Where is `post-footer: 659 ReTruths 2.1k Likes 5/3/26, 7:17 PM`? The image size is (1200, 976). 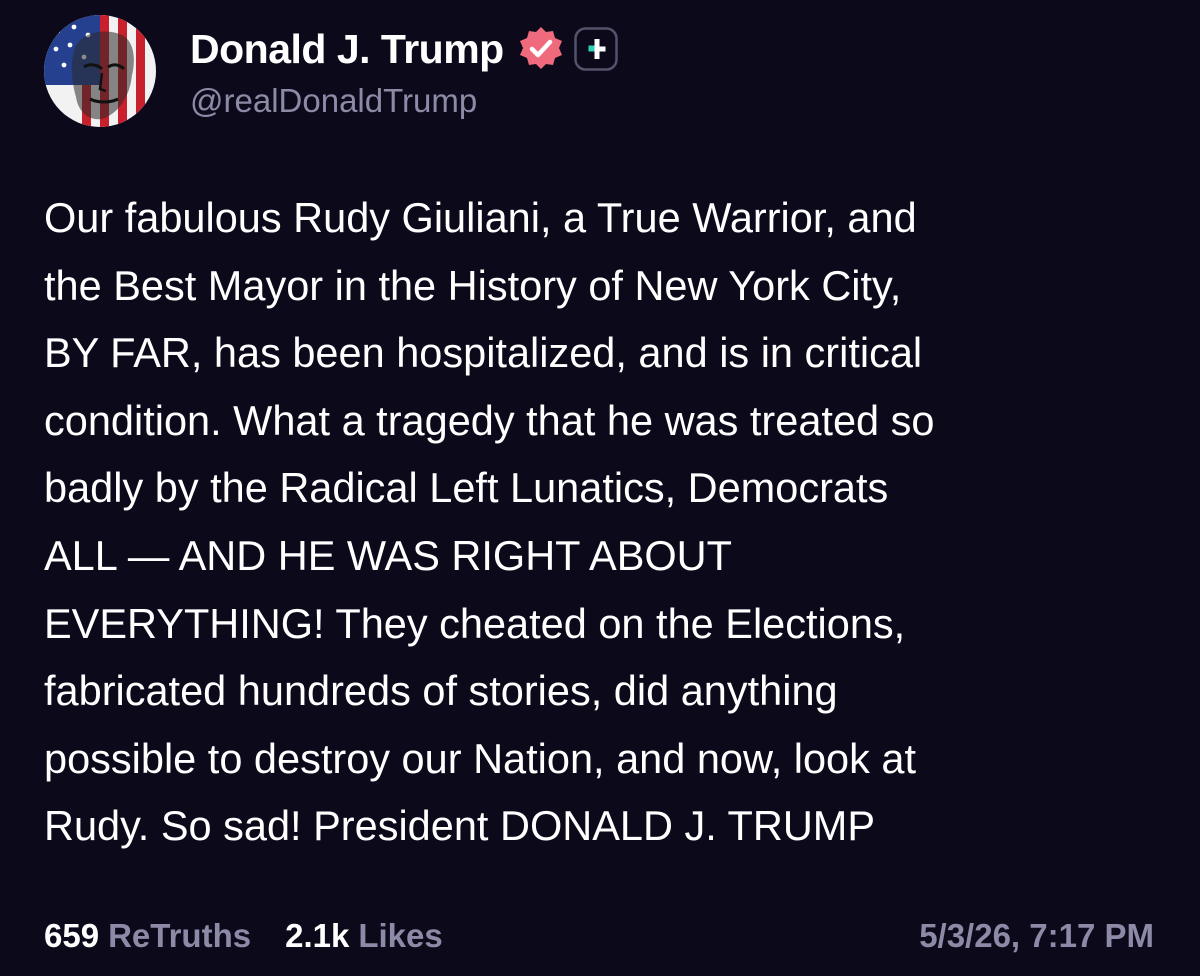 post-footer: 659 ReTruths 2.1k Likes 5/3/26, 7:17 PM is located at coordinates (599, 936).